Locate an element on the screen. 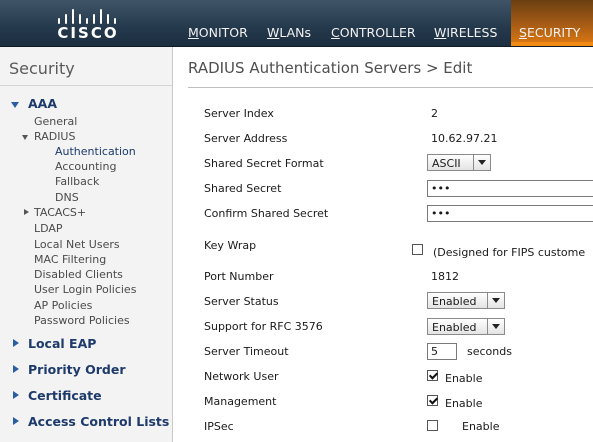  server-timeout-input: 5 is located at coordinates (442, 351).